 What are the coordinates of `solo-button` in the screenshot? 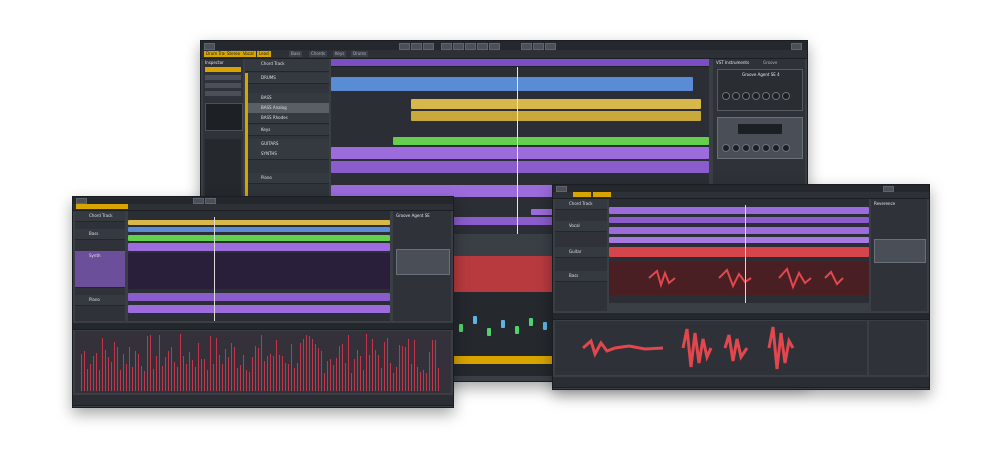 It's located at (416, 46).